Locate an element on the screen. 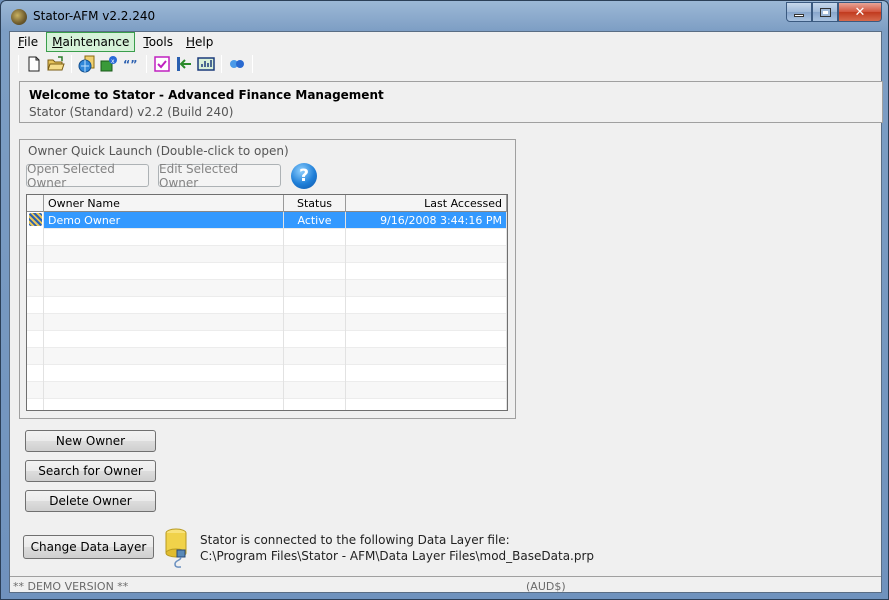 The width and height of the screenshot is (889, 600). status-cell: Active is located at coordinates (315, 220).